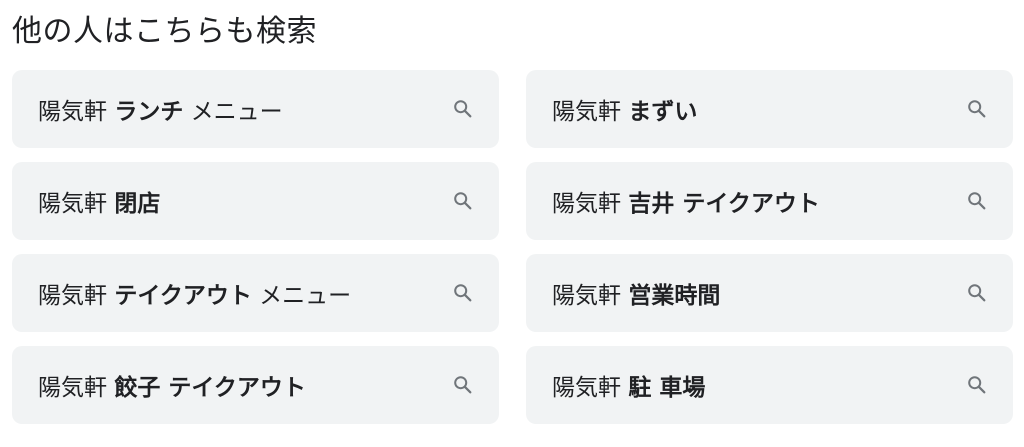 The height and width of the screenshot is (447, 1024). What do you see at coordinates (137, 204) in the screenshot?
I see `query-highlight: 閉店` at bounding box center [137, 204].